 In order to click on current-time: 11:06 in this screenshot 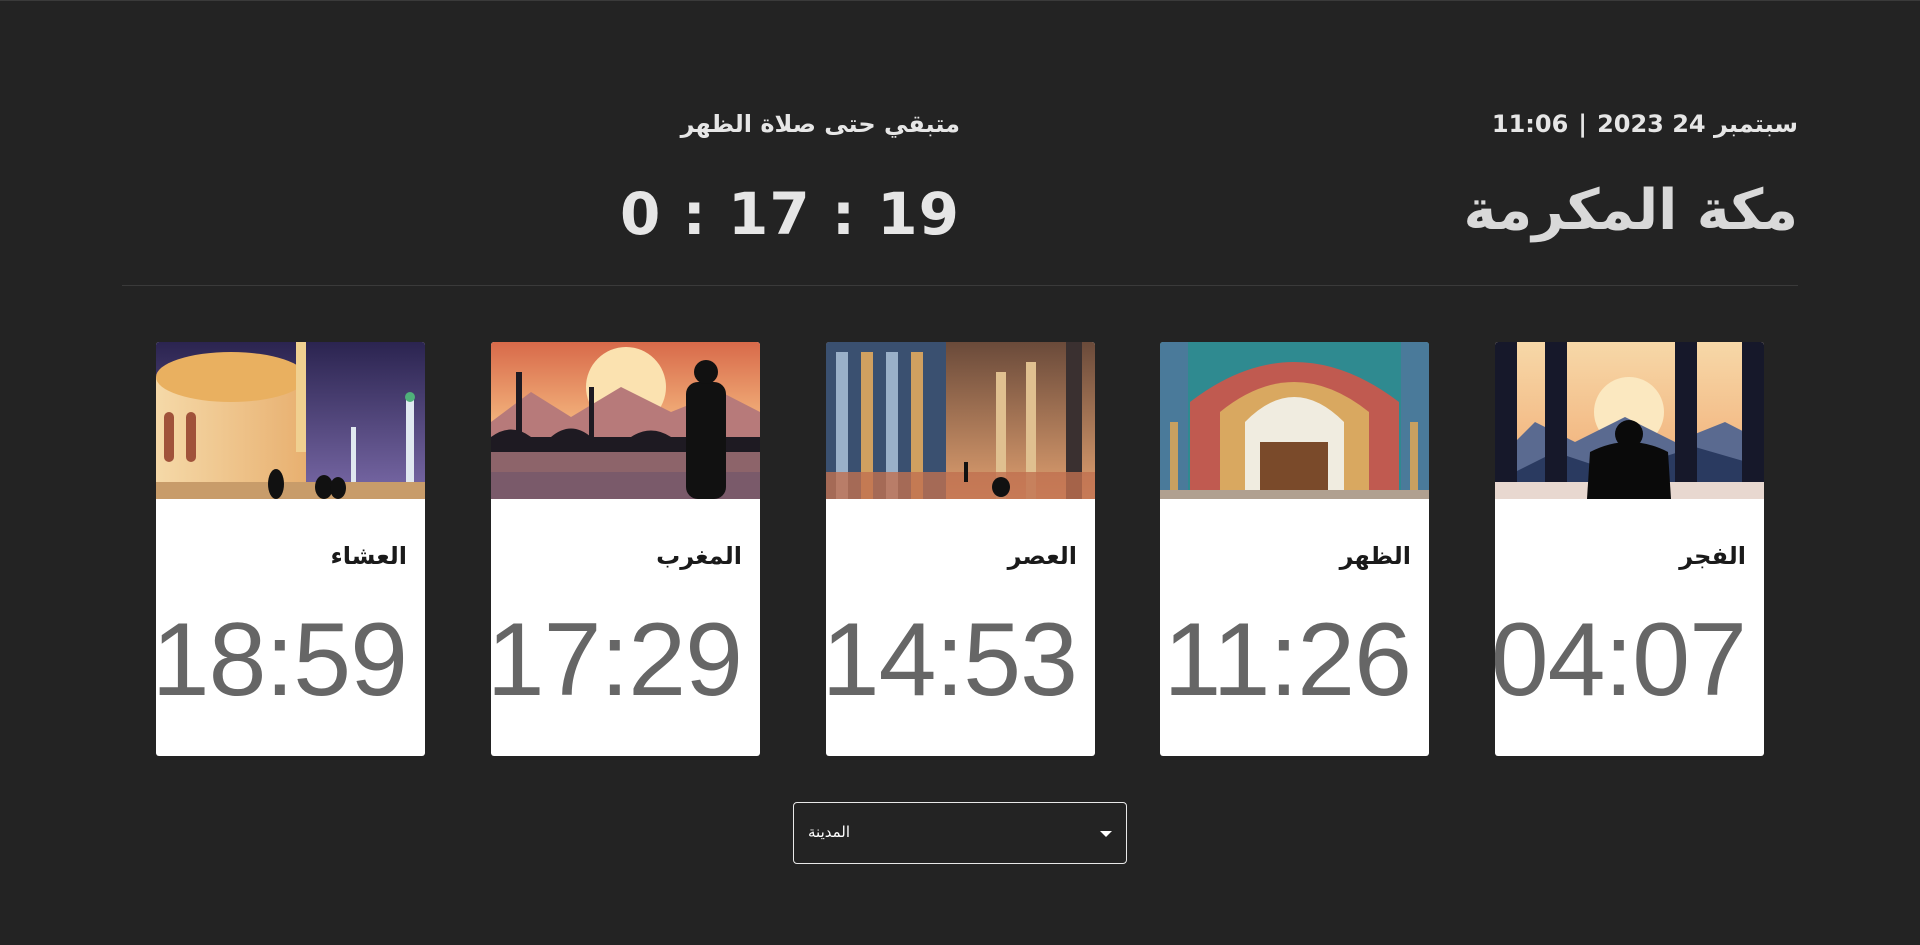, I will do `click(1530, 124)`.